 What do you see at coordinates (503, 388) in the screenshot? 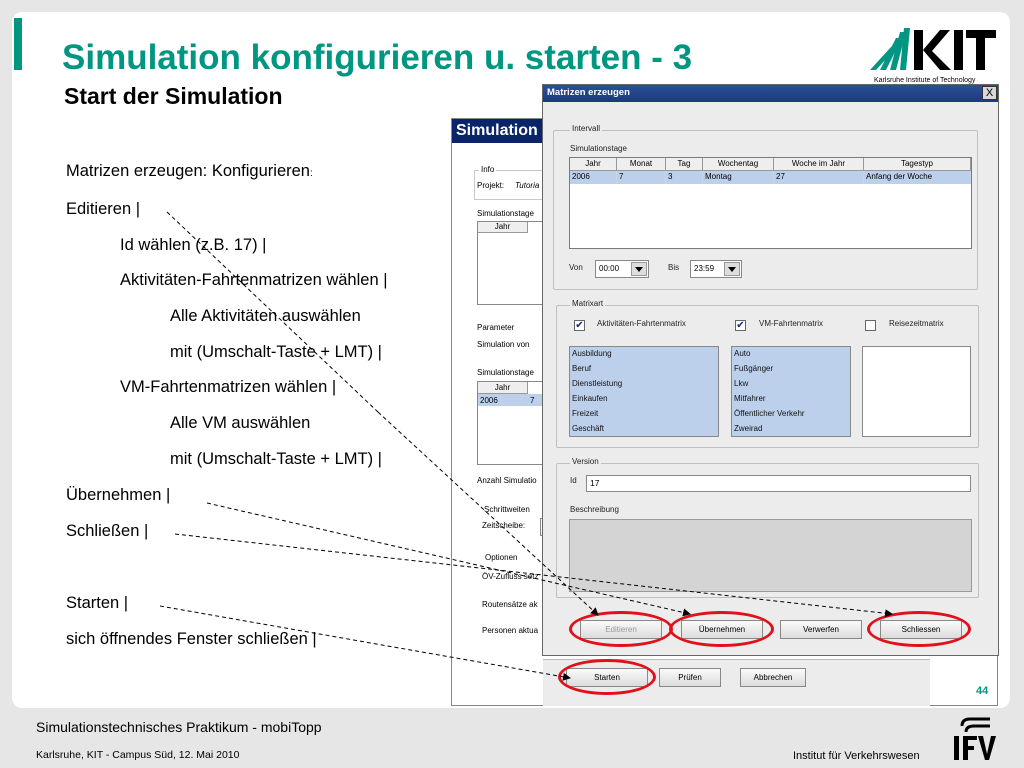
I see `bg-col-jahr2: Jahr` at bounding box center [503, 388].